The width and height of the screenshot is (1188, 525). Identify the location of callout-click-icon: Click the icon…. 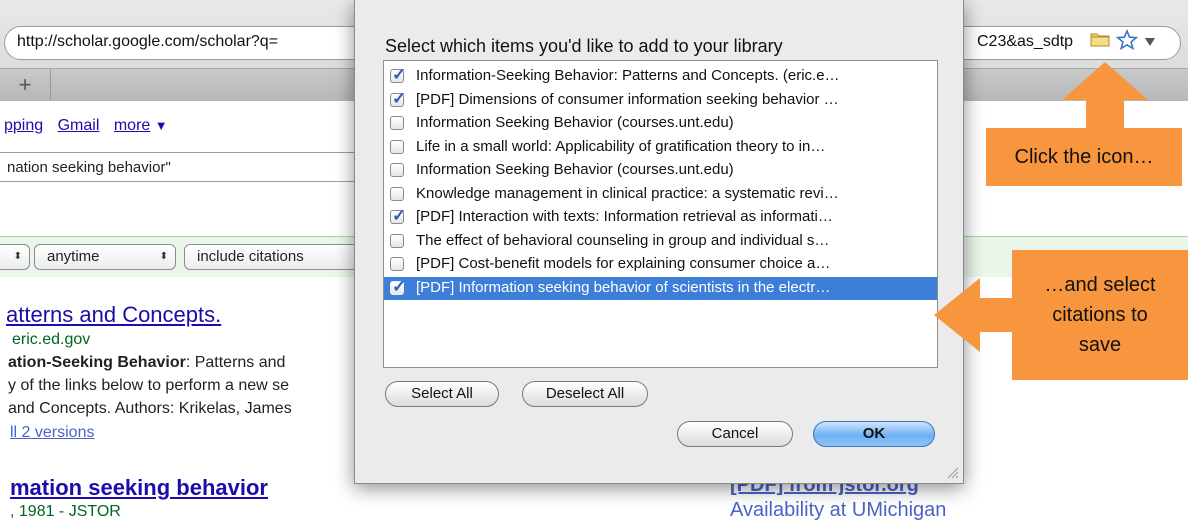
(1084, 157).